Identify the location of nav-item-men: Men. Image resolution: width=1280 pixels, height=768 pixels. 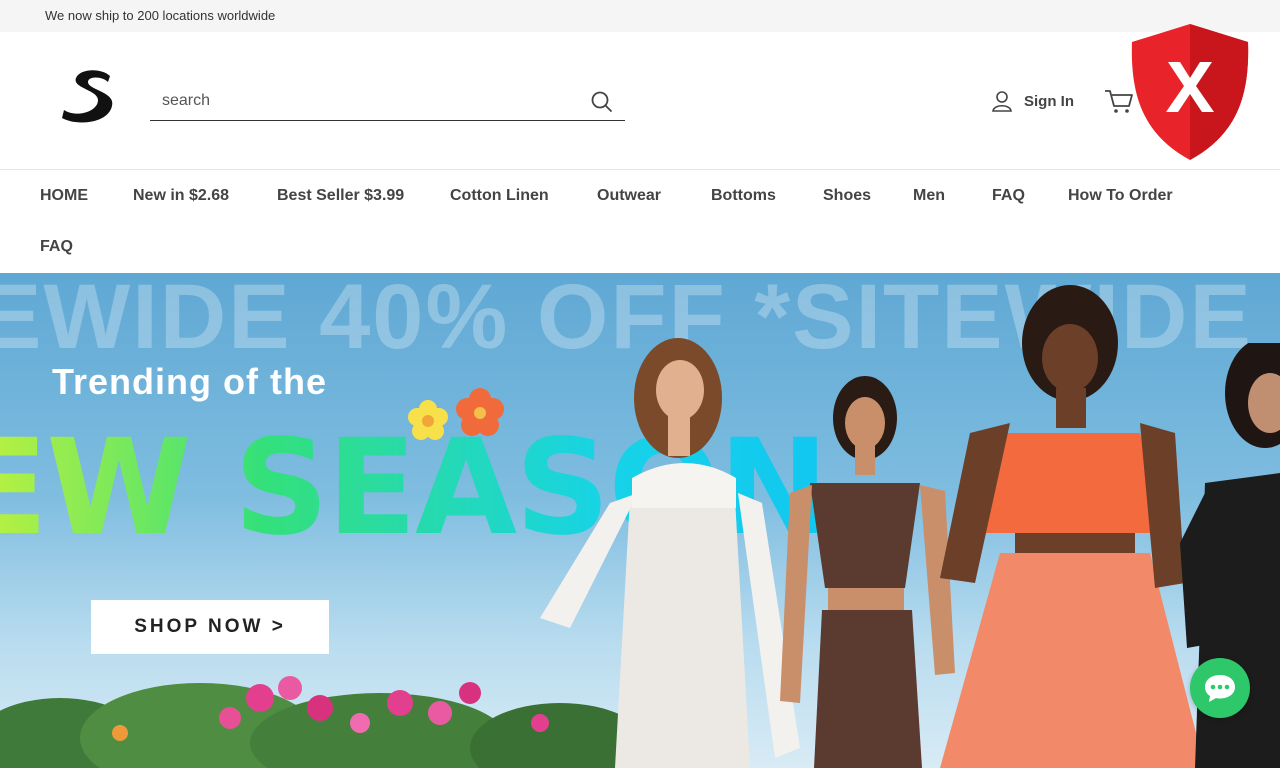
(929, 196).